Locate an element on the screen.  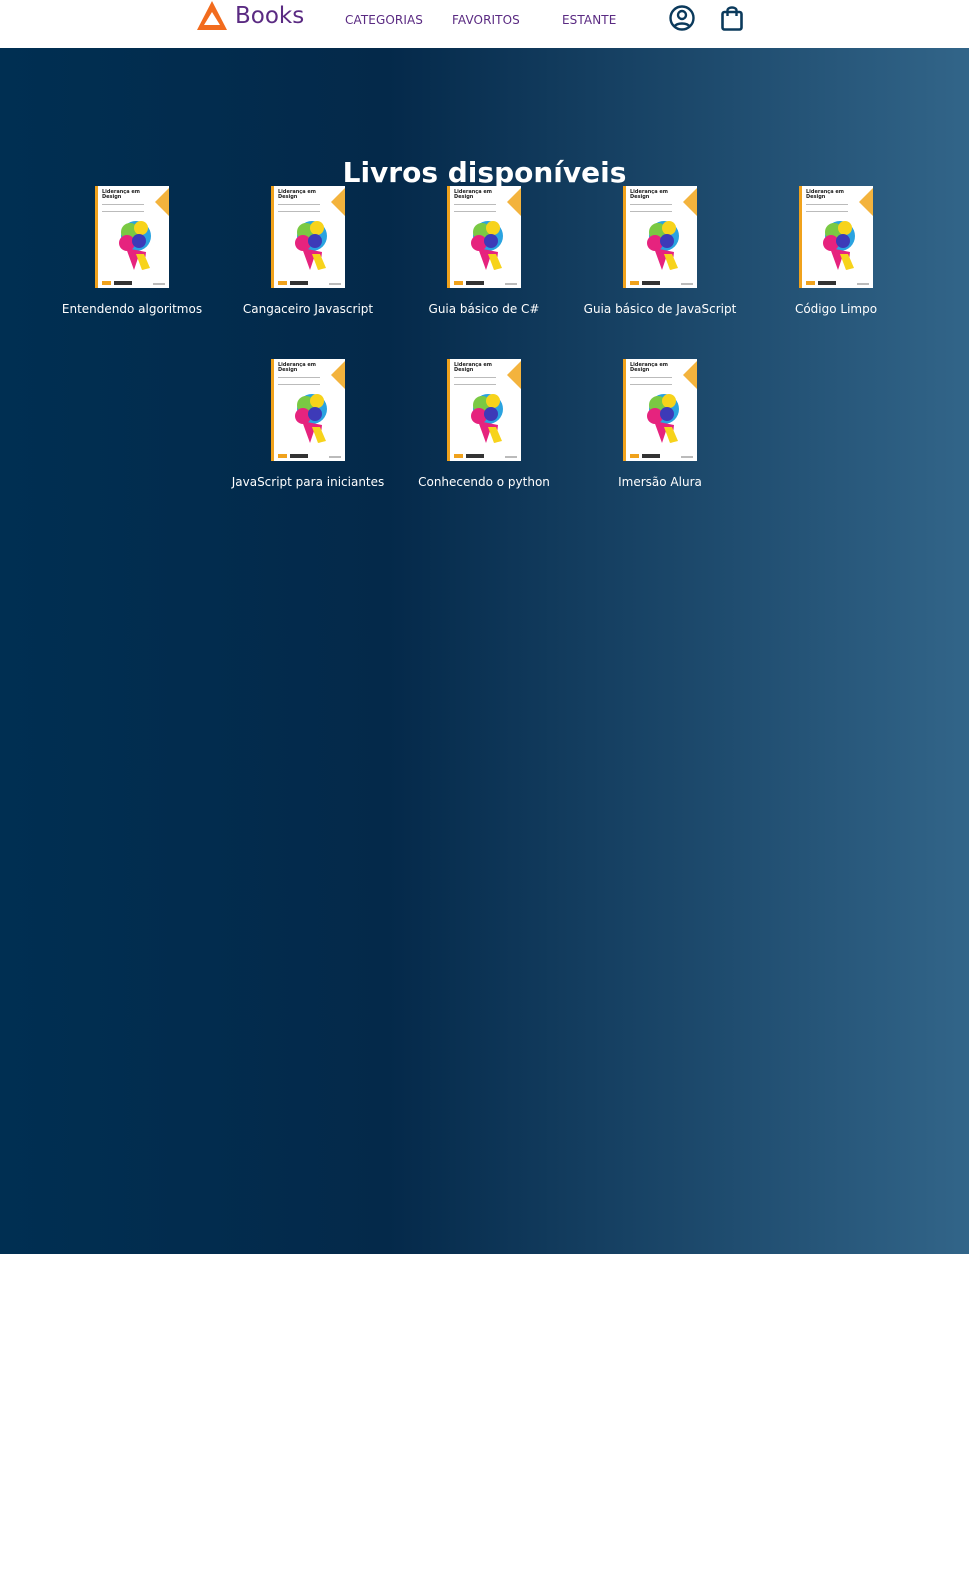
shopping-bag-icon is located at coordinates (732, 18).